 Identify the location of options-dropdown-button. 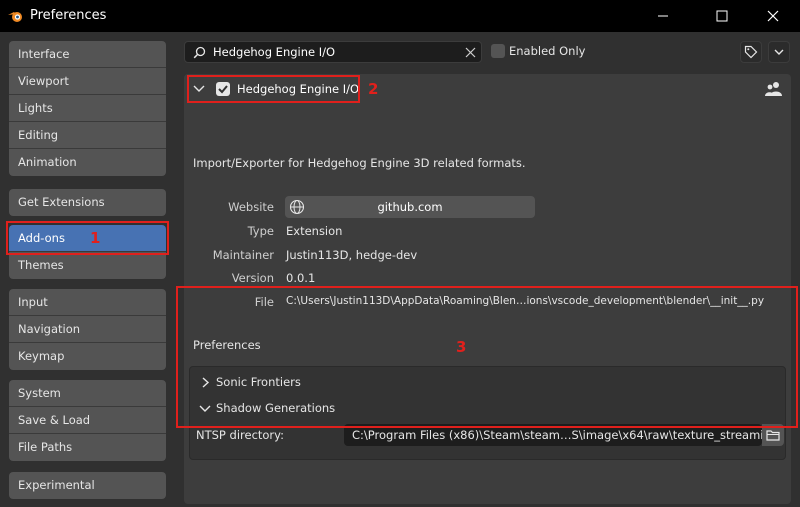
(779, 52).